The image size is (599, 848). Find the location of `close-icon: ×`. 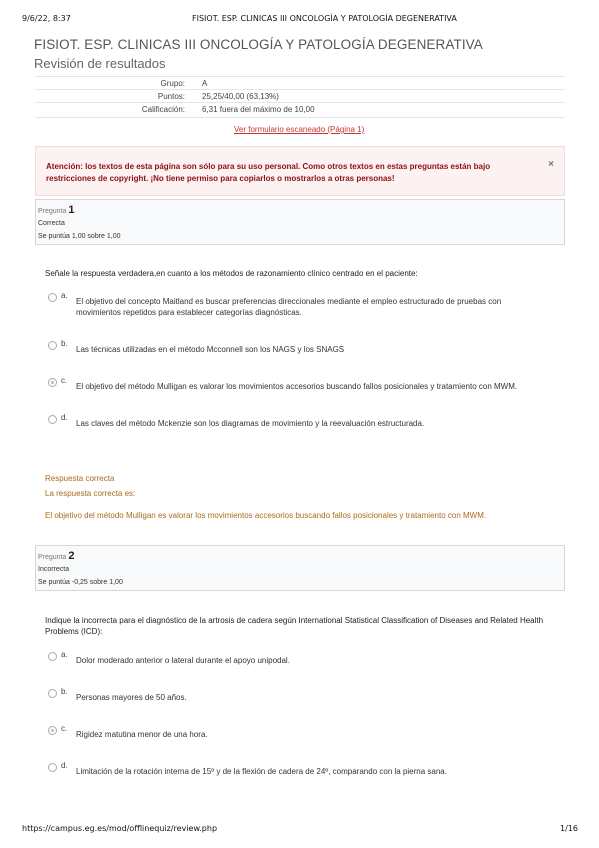

close-icon: × is located at coordinates (551, 164).